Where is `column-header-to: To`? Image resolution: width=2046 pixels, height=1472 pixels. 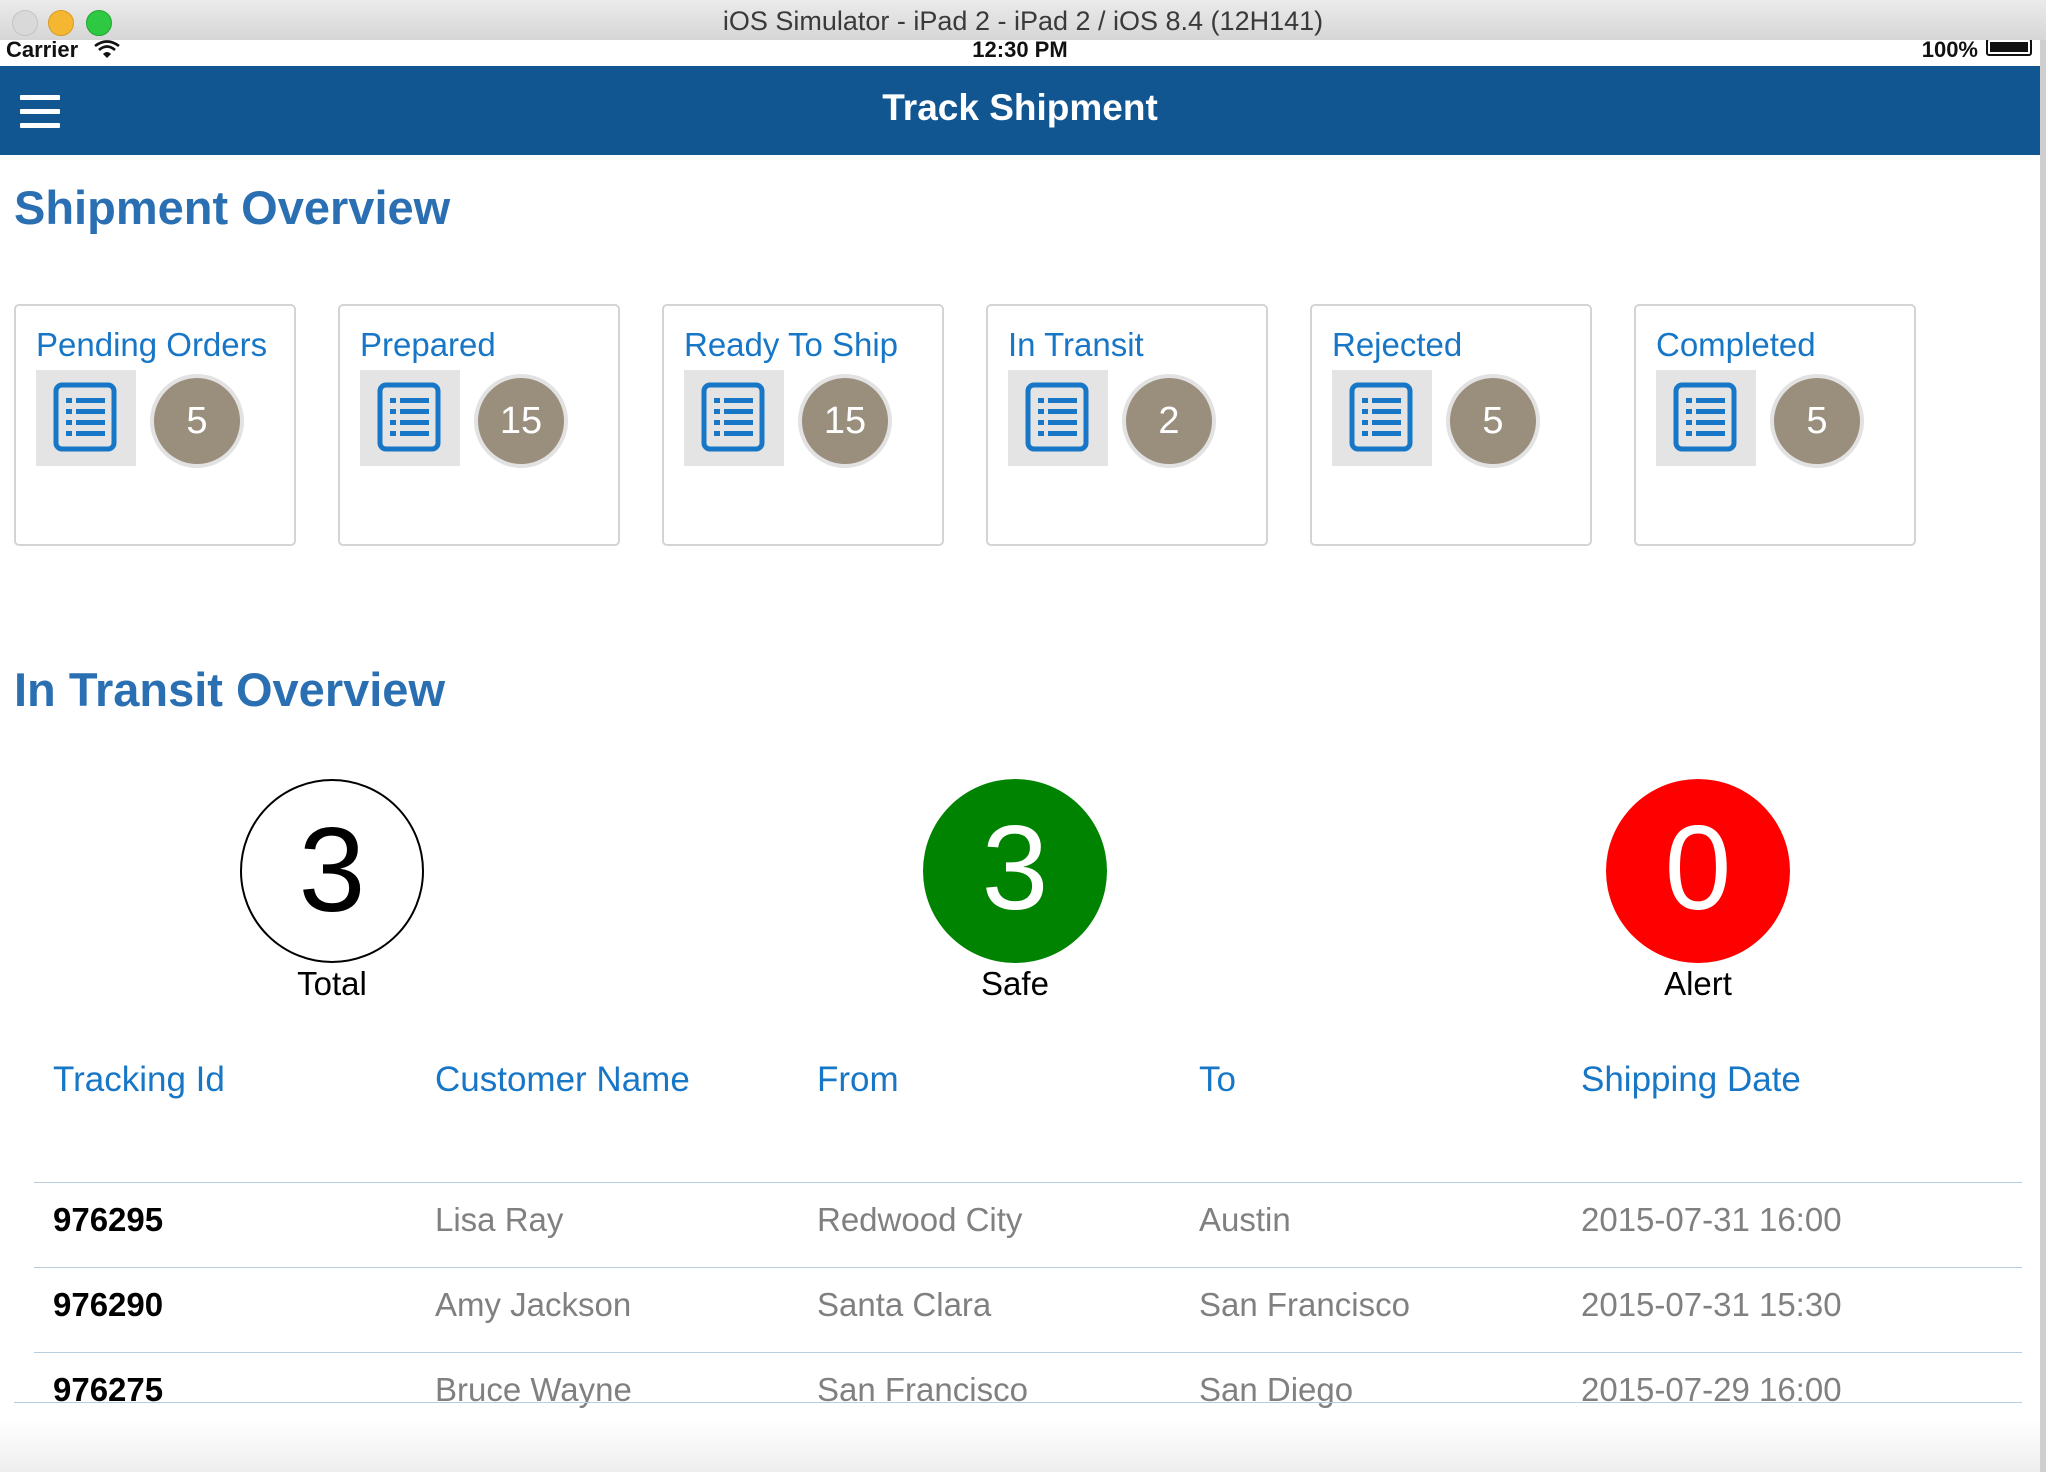
column-header-to: To is located at coordinates (1217, 1080).